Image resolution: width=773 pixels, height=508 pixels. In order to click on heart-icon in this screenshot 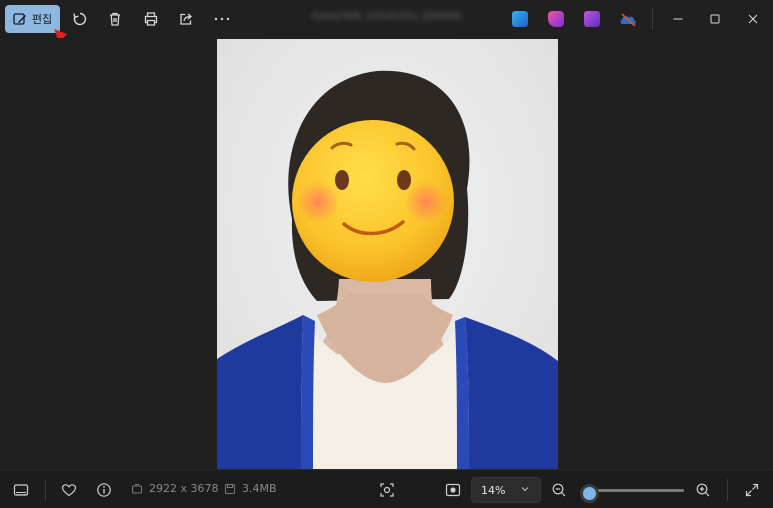, I will do `click(69, 490)`.